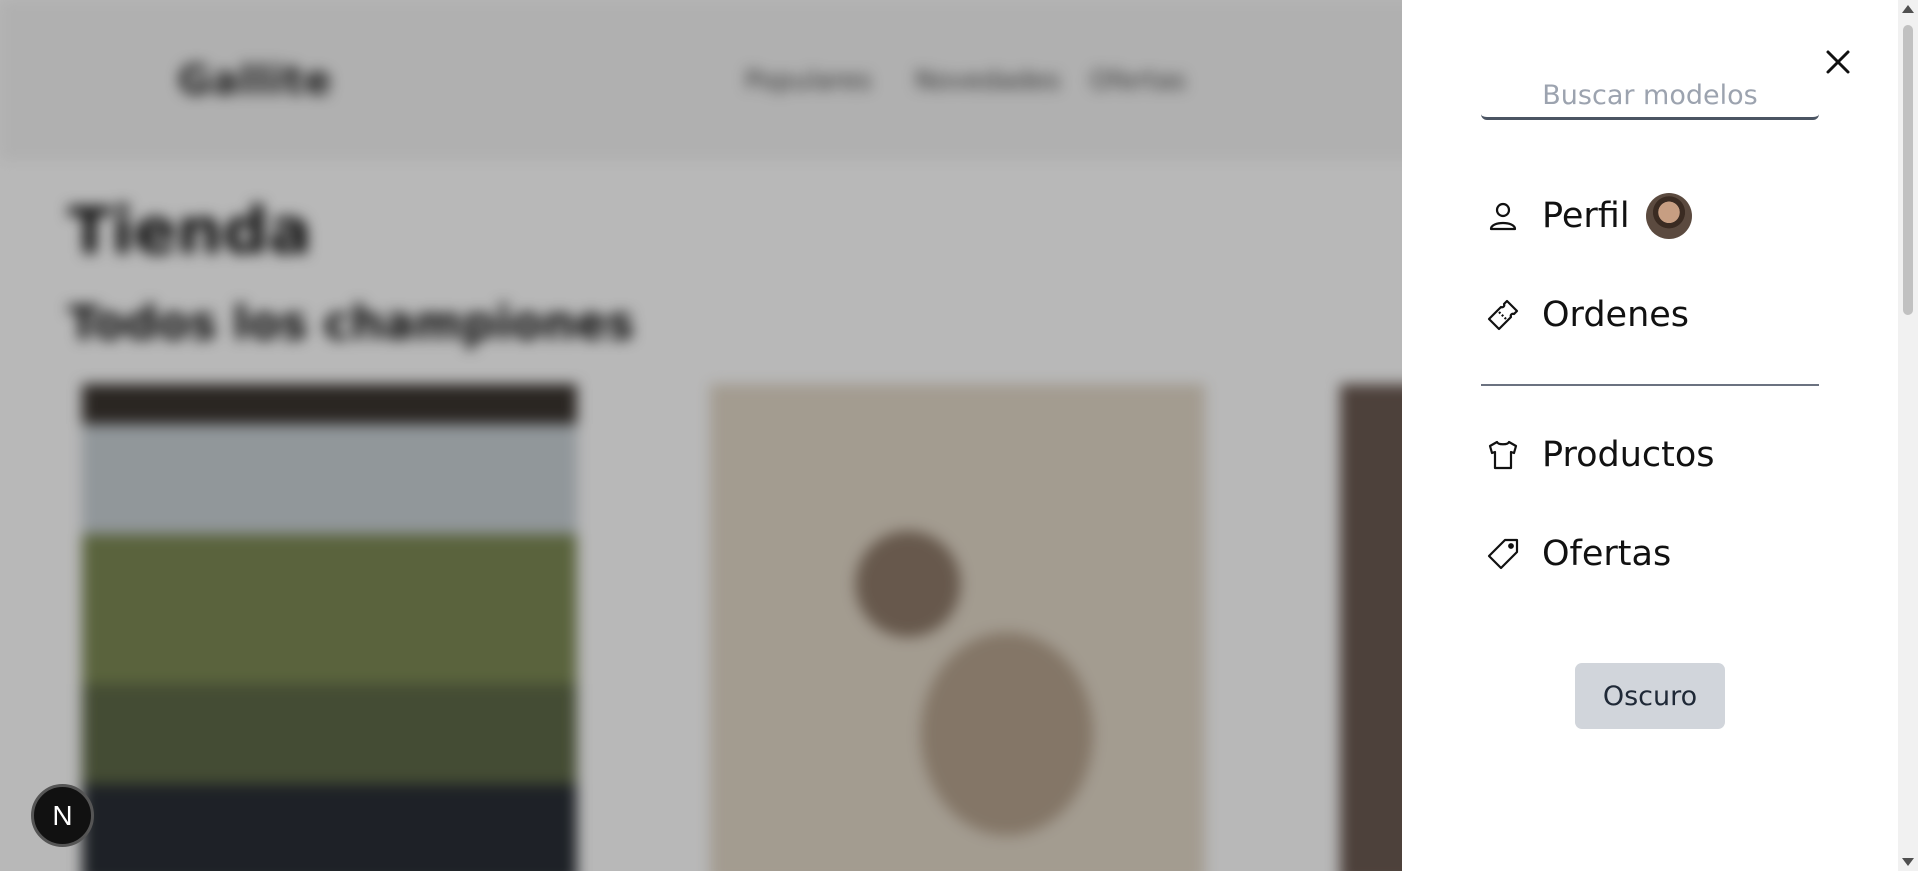 Image resolution: width=1918 pixels, height=871 pixels. I want to click on scrollbar-thumb, so click(1908, 170).